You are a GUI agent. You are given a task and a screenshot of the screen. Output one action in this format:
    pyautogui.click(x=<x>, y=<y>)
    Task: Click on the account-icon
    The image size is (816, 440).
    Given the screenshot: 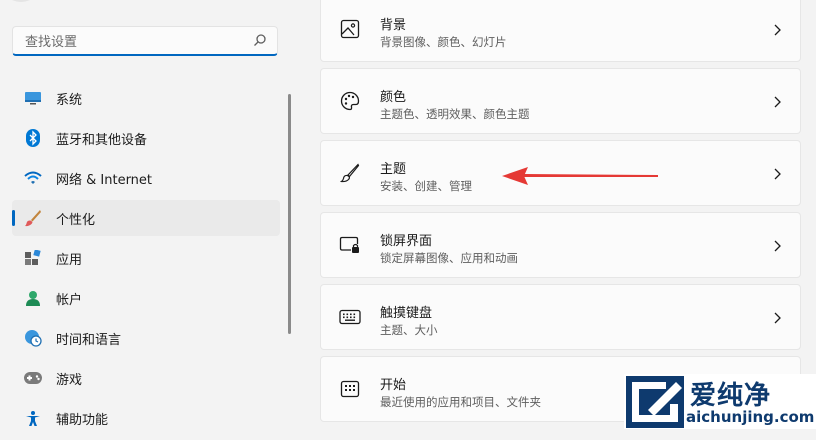 What is the action you would take?
    pyautogui.click(x=33, y=298)
    